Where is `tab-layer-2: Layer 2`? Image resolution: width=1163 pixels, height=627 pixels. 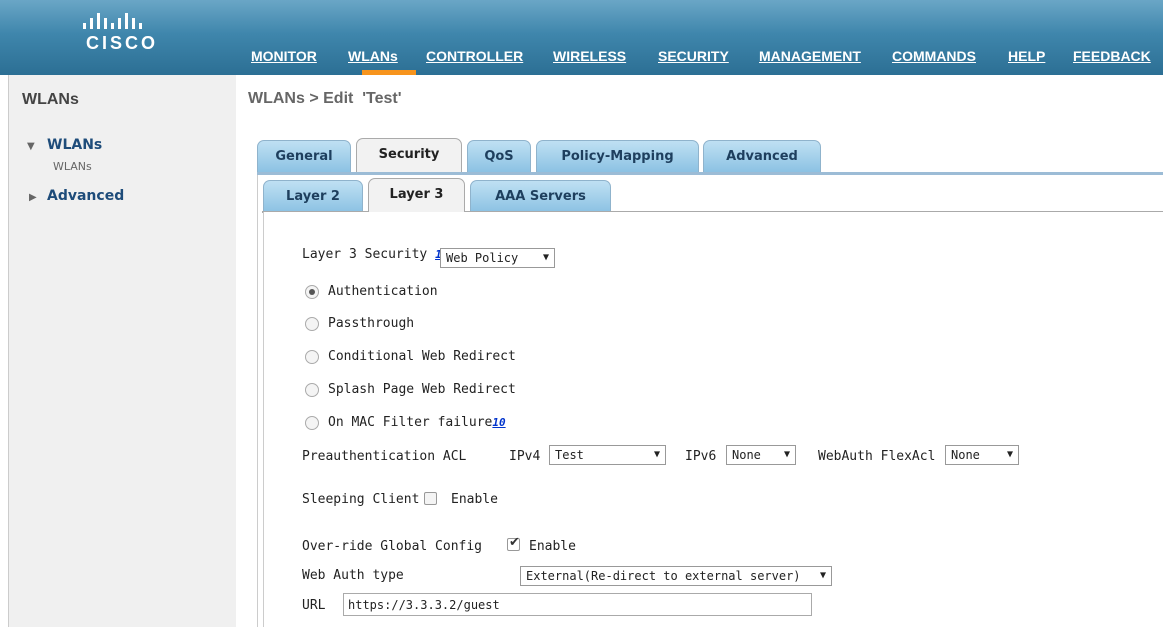 tab-layer-2: Layer 2 is located at coordinates (313, 196).